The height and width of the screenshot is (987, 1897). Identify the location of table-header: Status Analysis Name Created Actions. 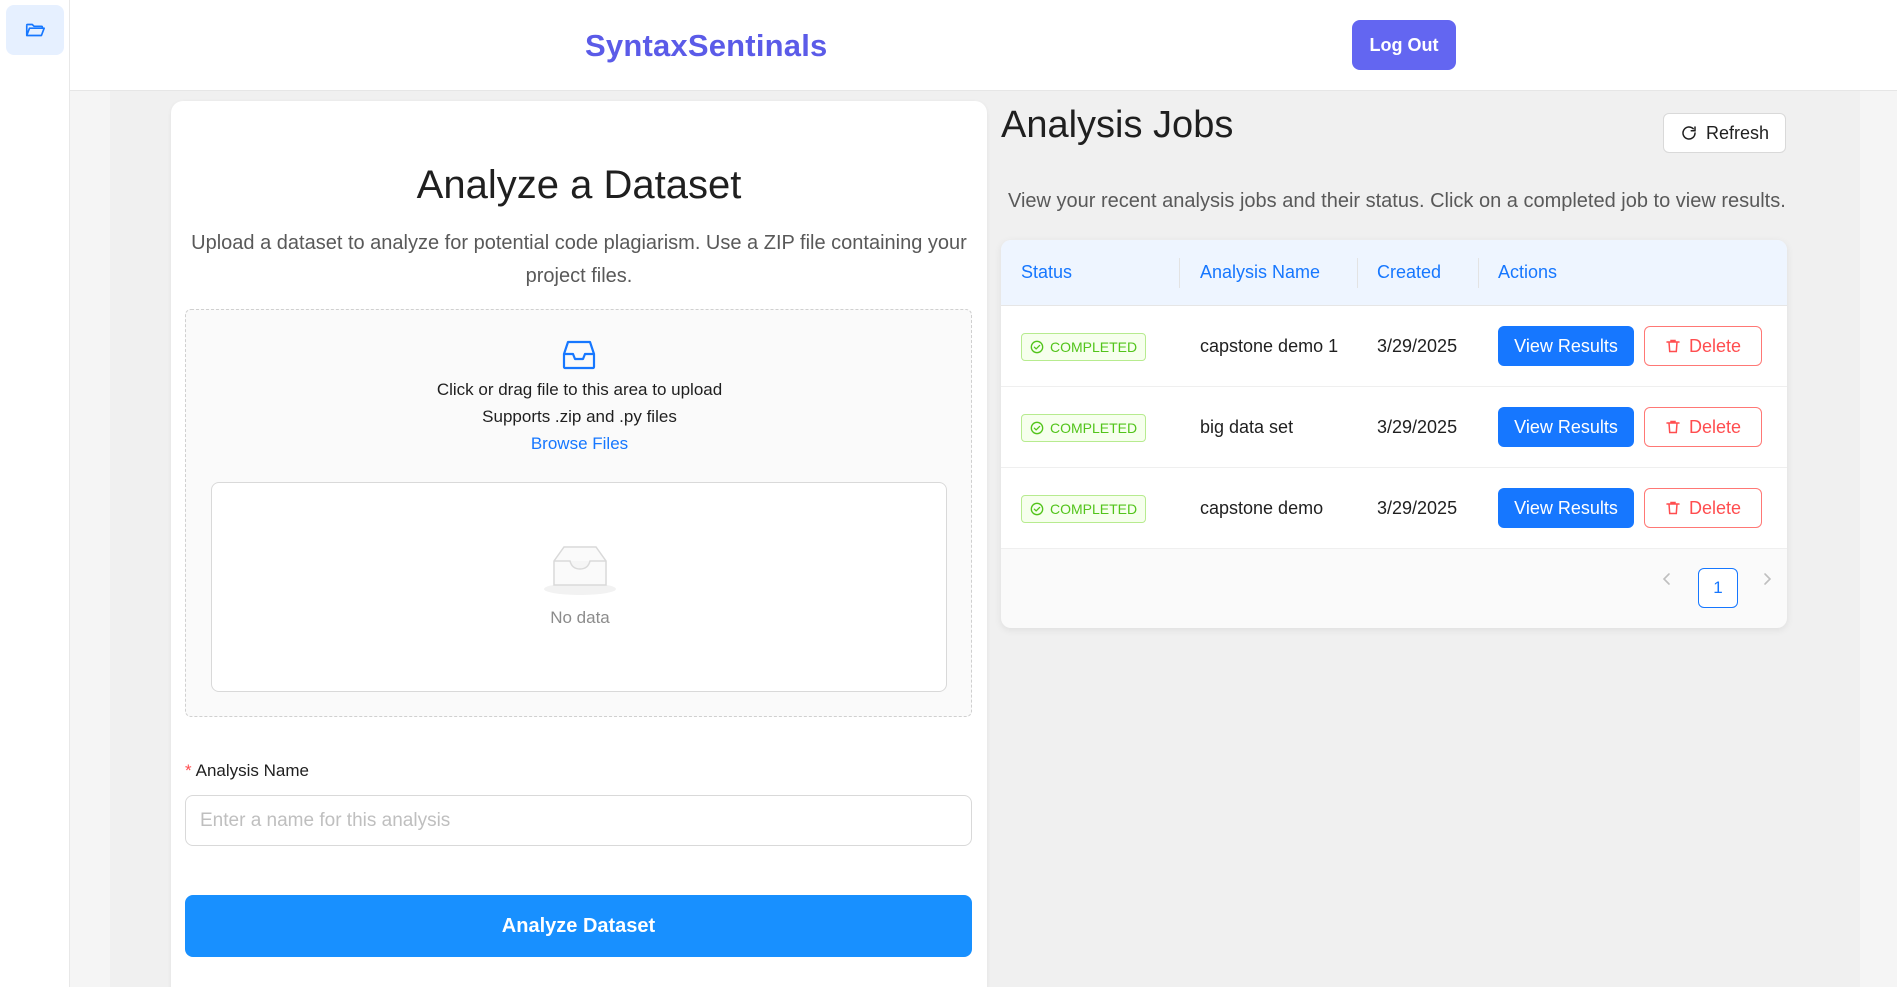
(1394, 273).